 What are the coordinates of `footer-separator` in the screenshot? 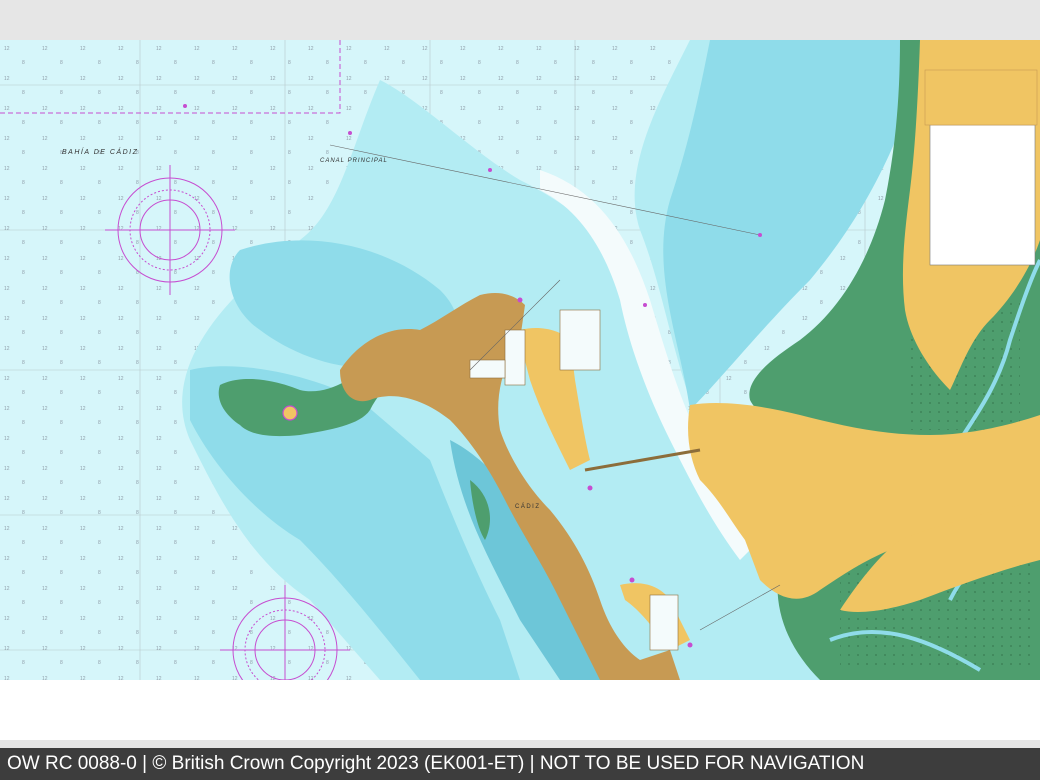 It's located at (520, 744).